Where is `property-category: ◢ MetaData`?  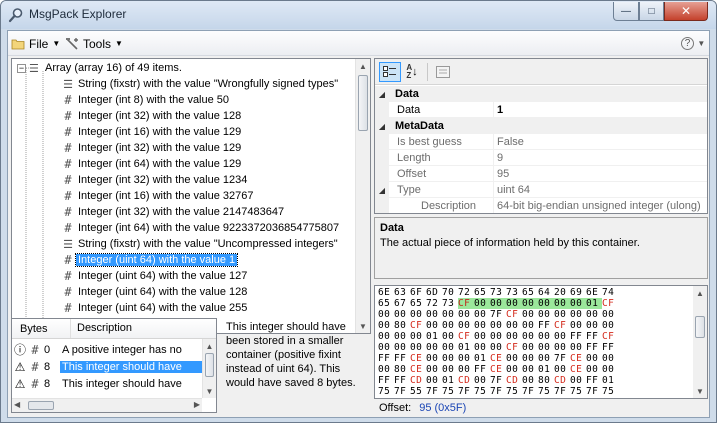
property-category: ◢ MetaData is located at coordinates (541, 126).